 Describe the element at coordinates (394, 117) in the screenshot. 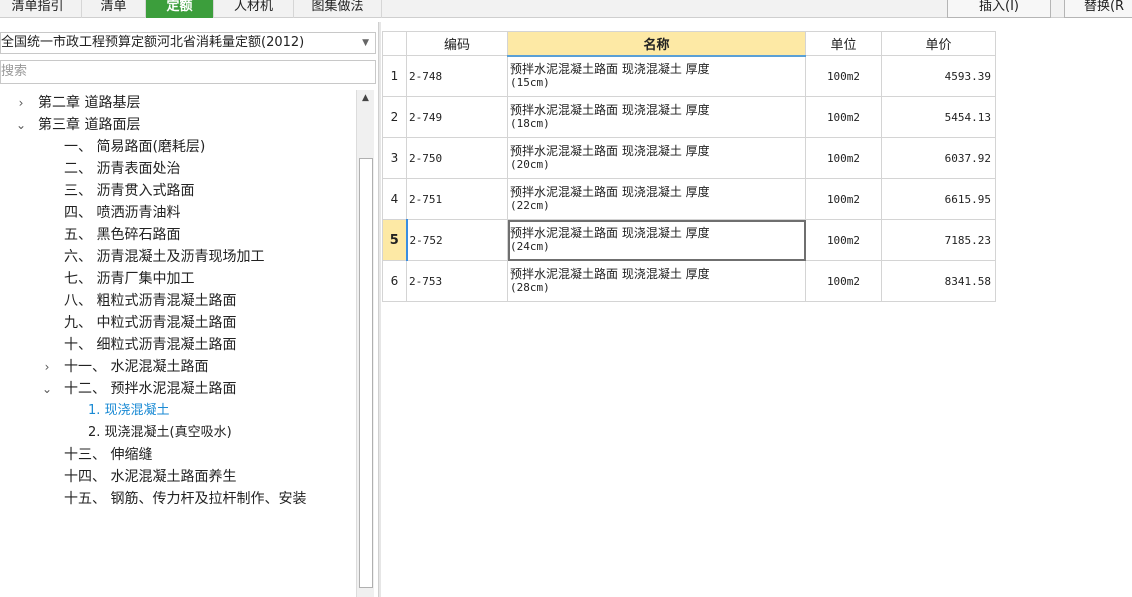

I see `row-number: 2` at that location.